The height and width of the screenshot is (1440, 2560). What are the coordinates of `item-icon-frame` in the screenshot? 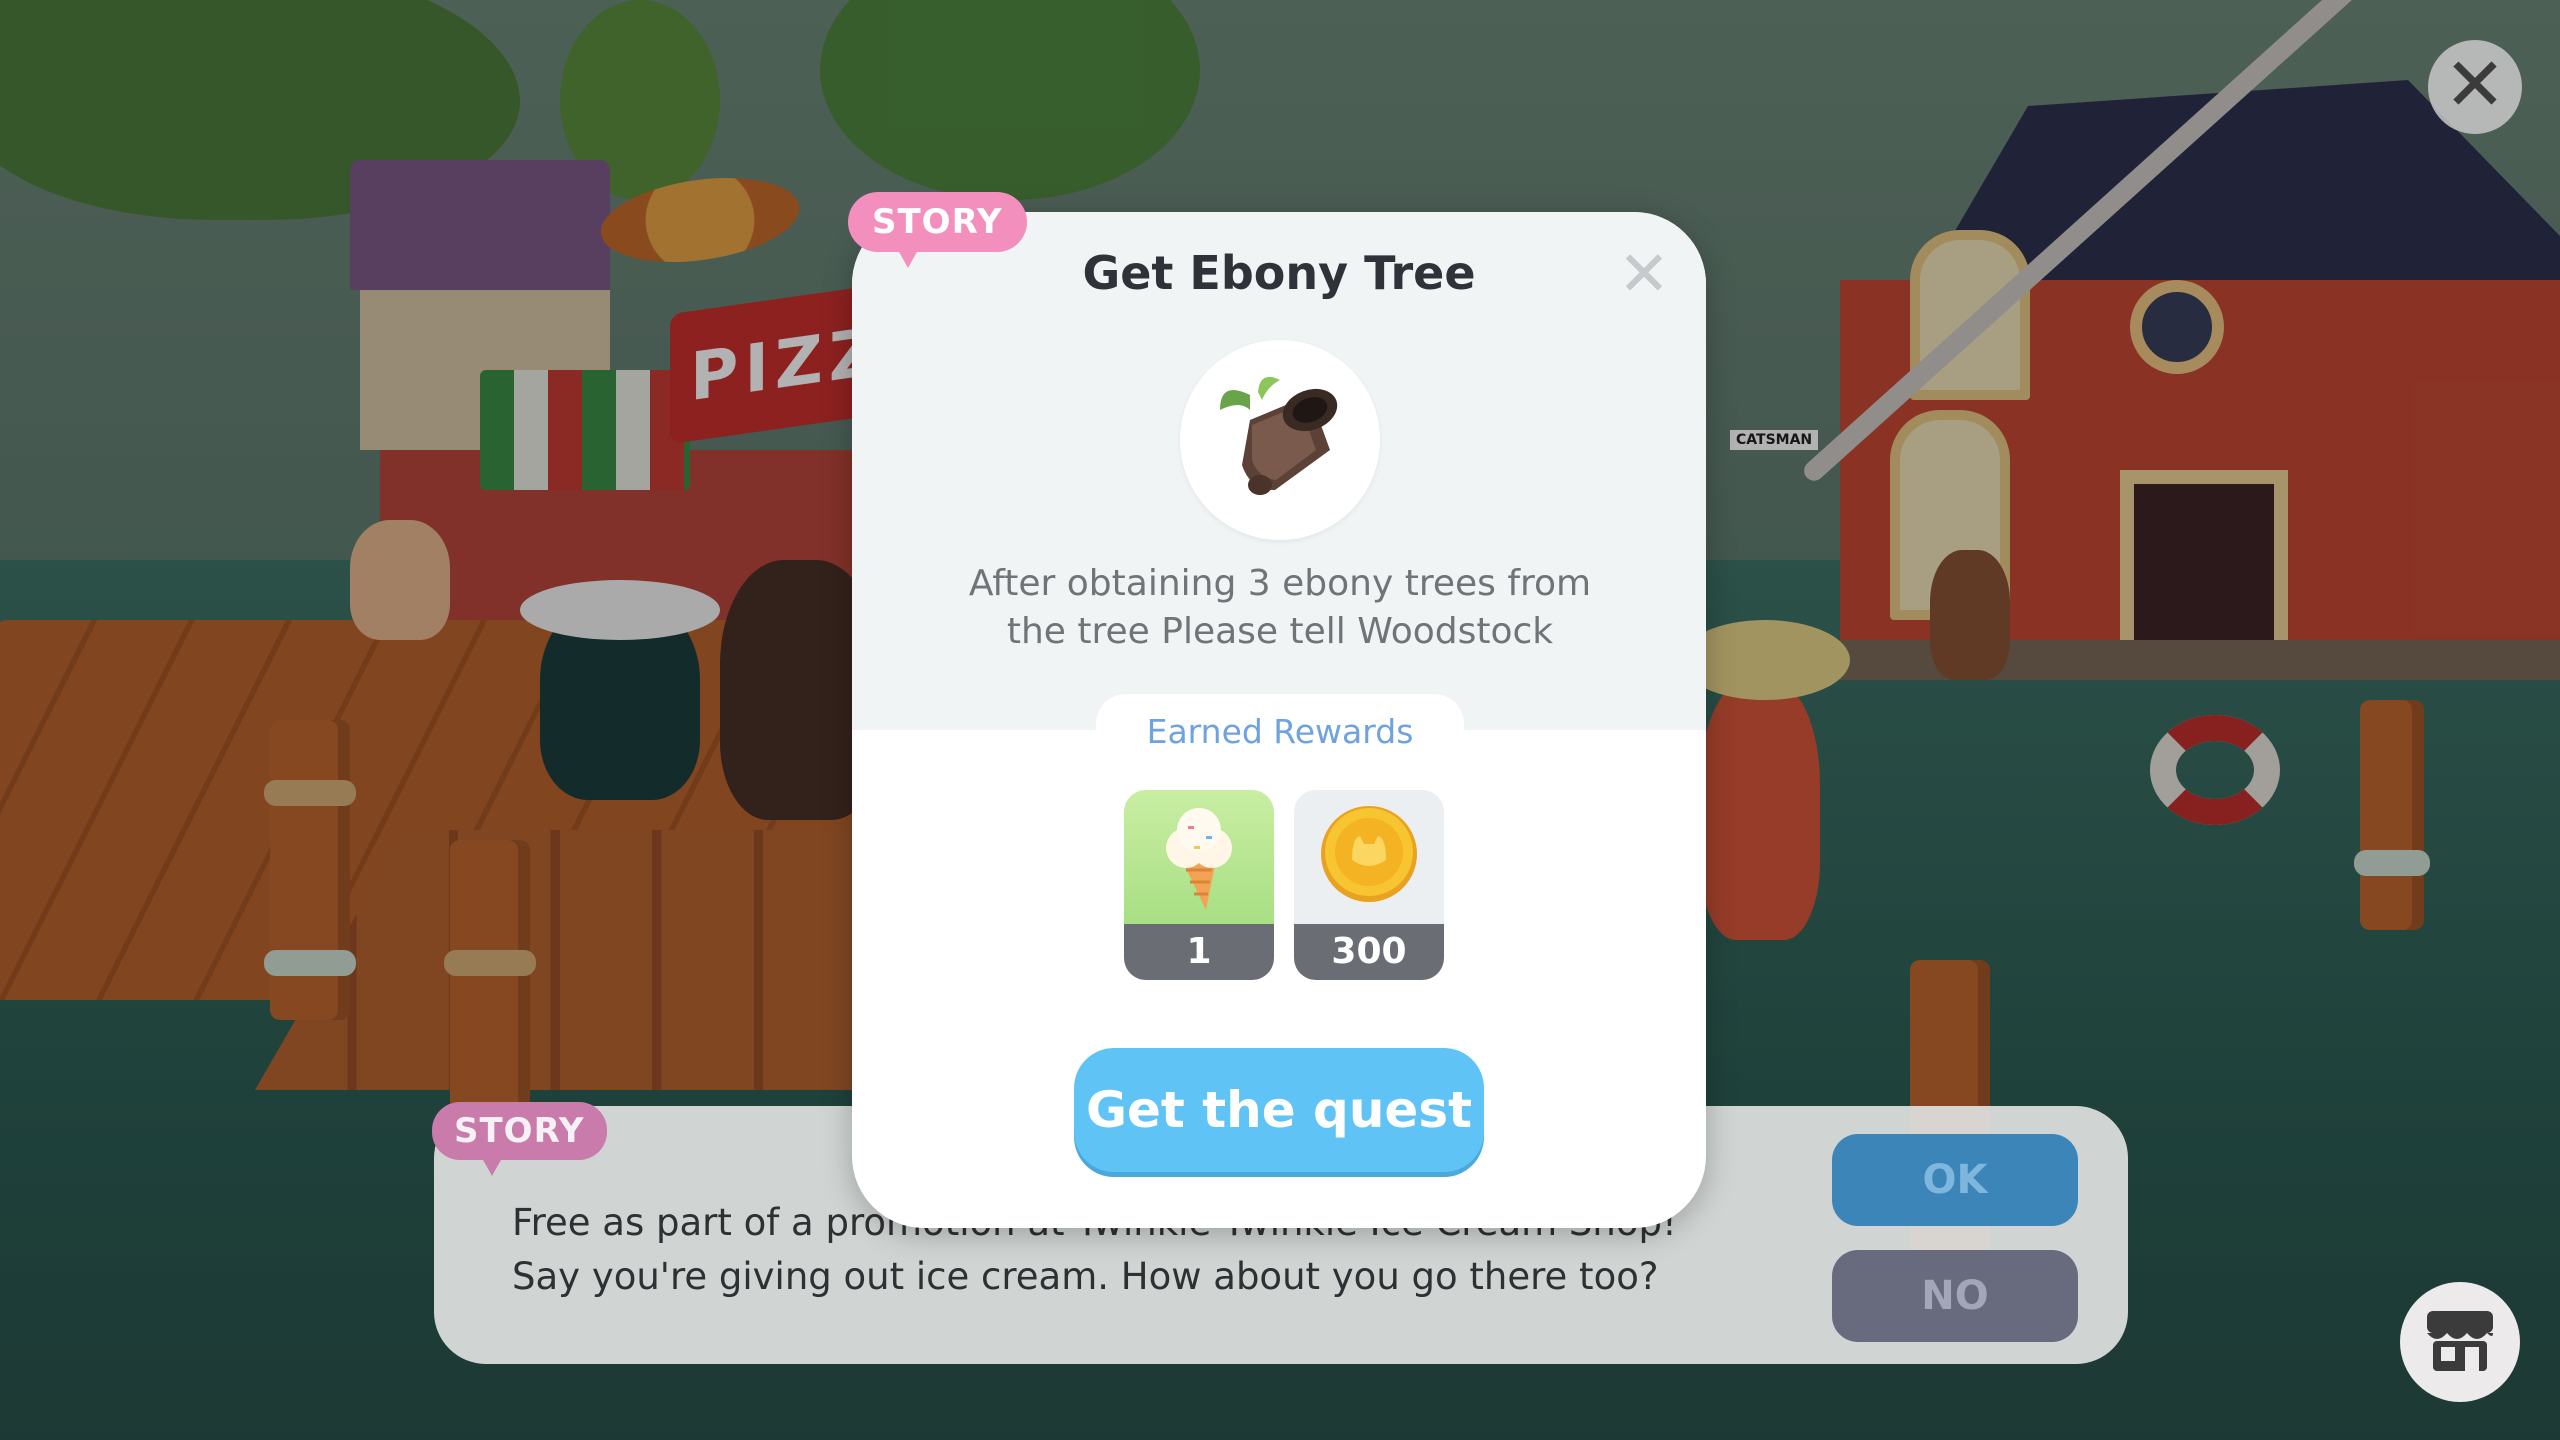 It's located at (1280, 440).